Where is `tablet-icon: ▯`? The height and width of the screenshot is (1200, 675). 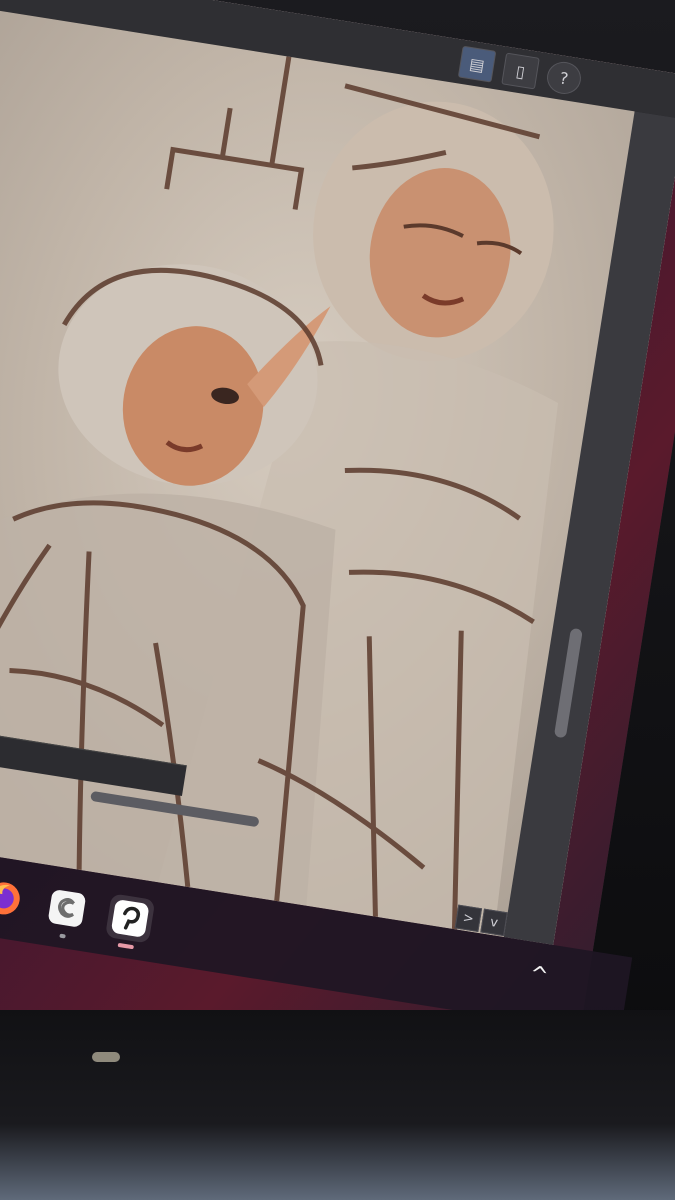
tablet-icon: ▯ is located at coordinates (520, 71).